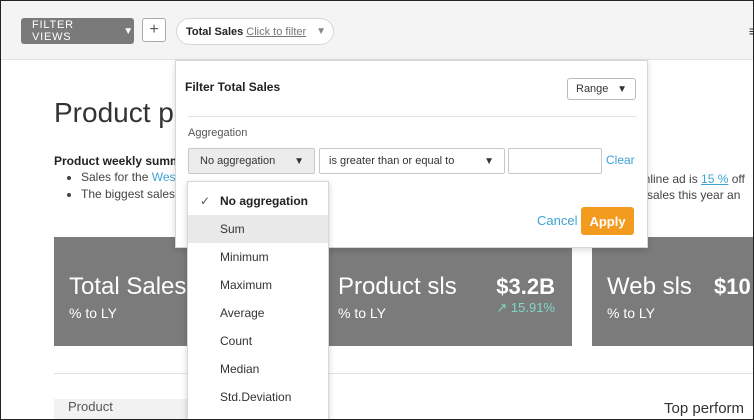 The width and height of the screenshot is (754, 420). Describe the element at coordinates (128, 286) in the screenshot. I see `kpi-card-title: Total Sales` at that location.